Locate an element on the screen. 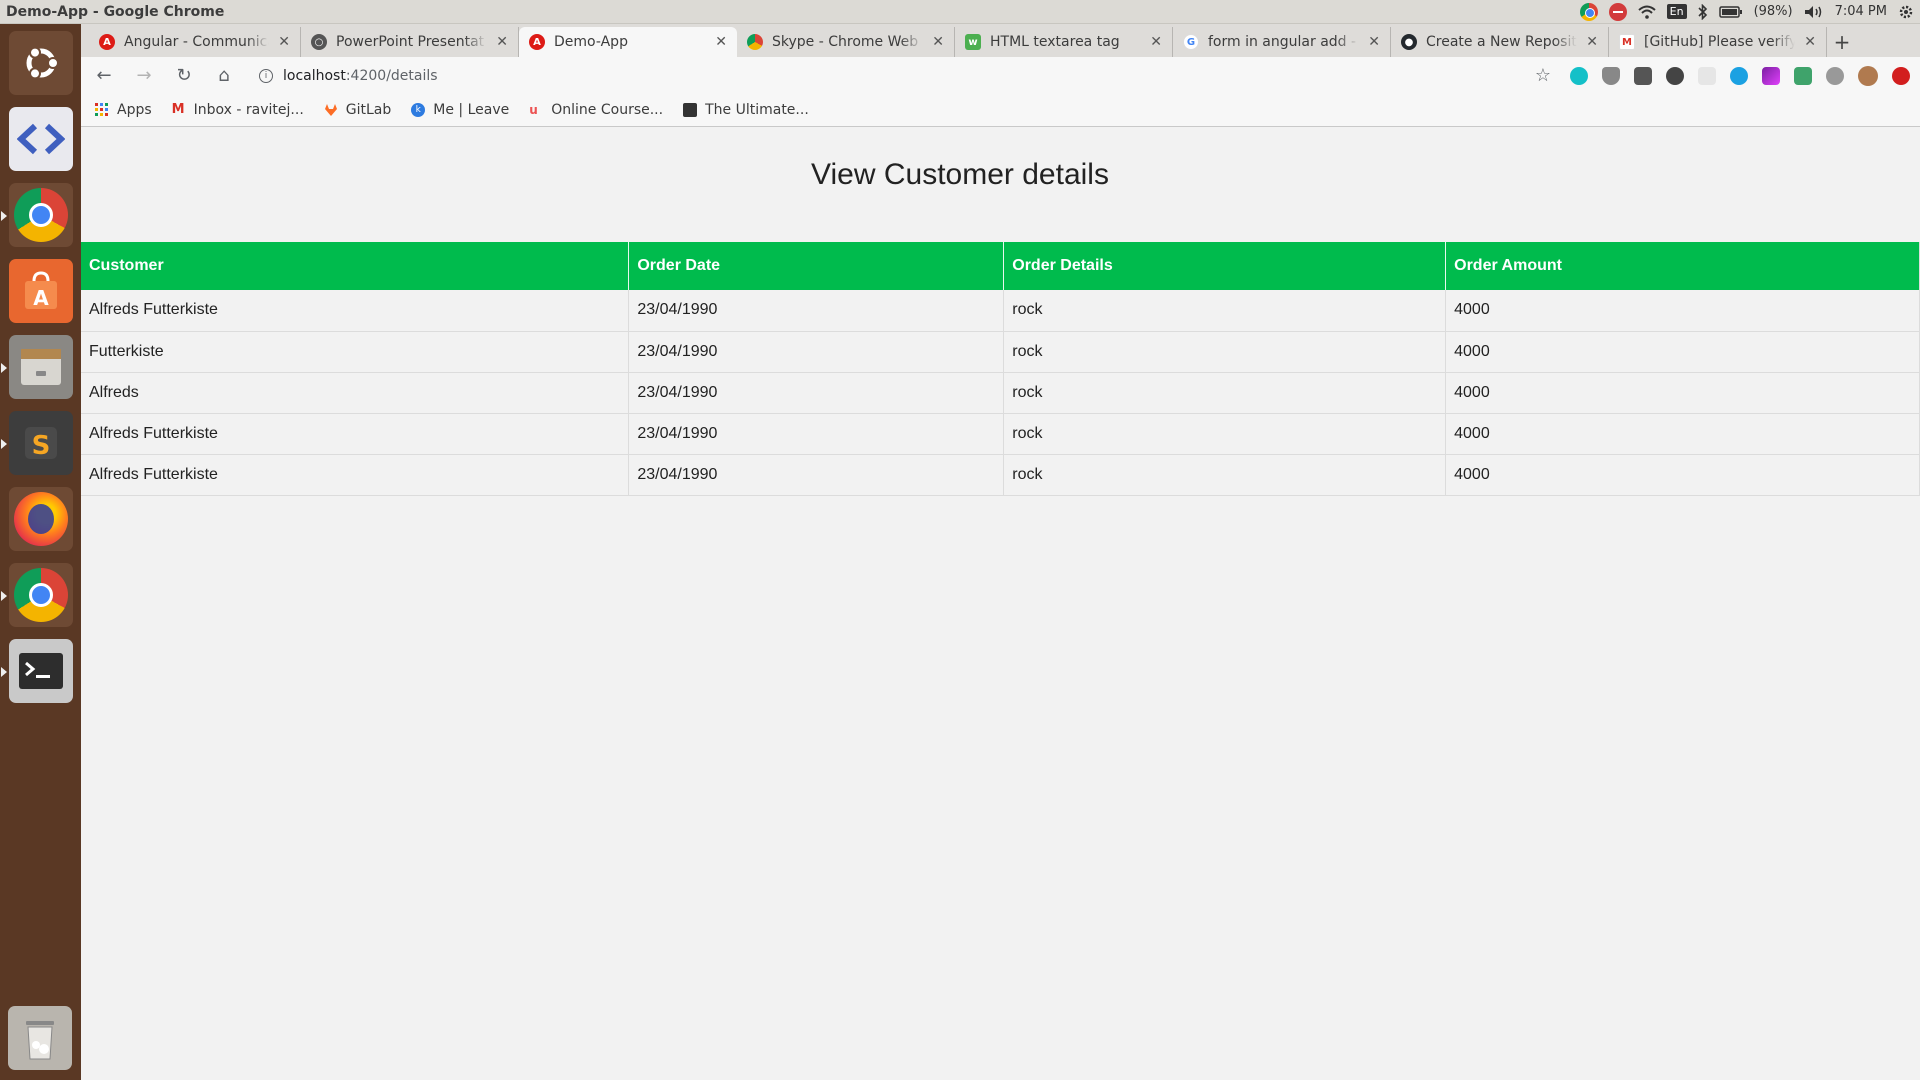 The width and height of the screenshot is (1920, 1080). battery-icon is located at coordinates (1730, 11).